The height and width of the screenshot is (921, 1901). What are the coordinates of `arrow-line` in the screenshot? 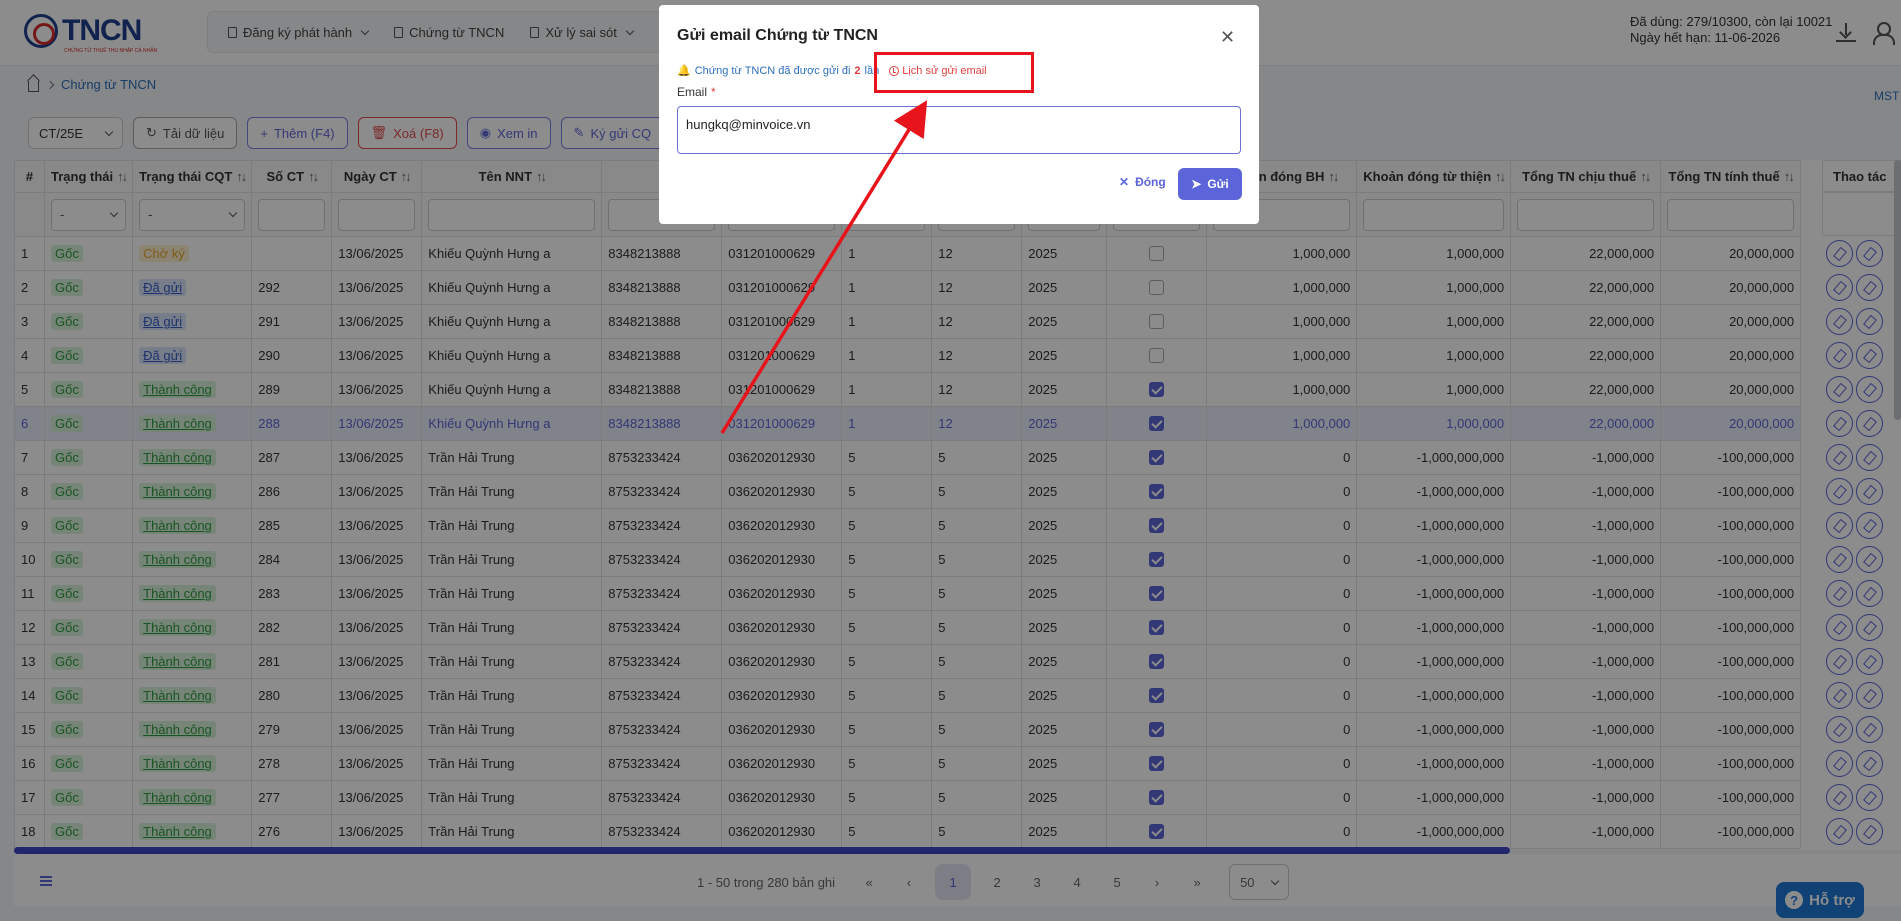 It's located at (824, 267).